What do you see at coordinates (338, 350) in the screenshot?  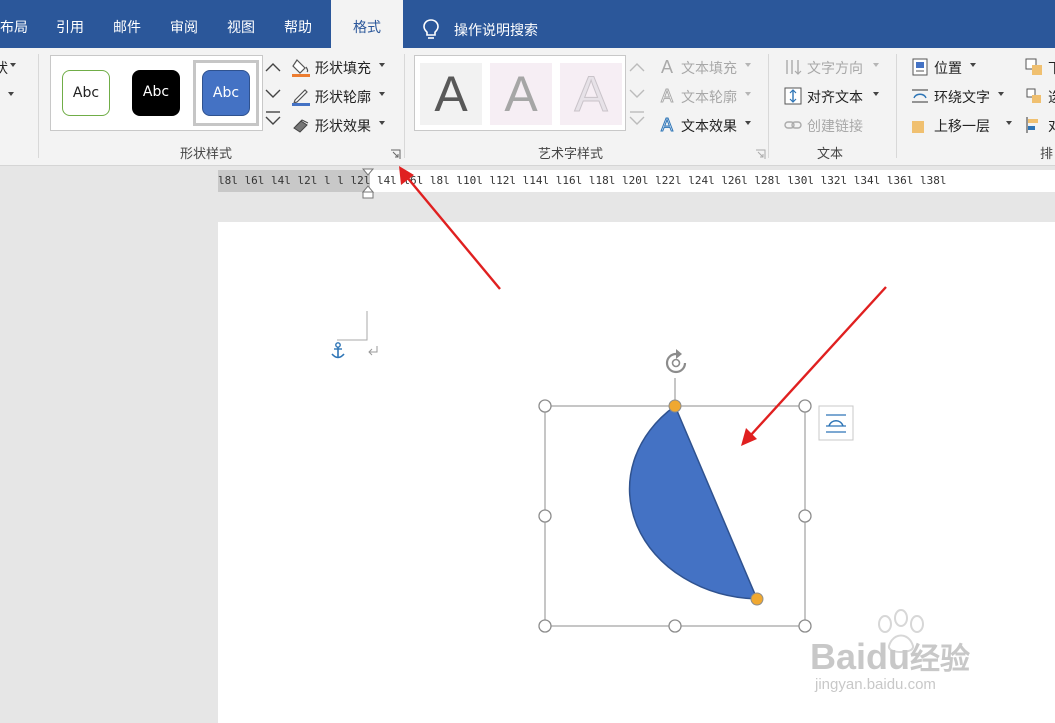 I see `anchor-icon` at bounding box center [338, 350].